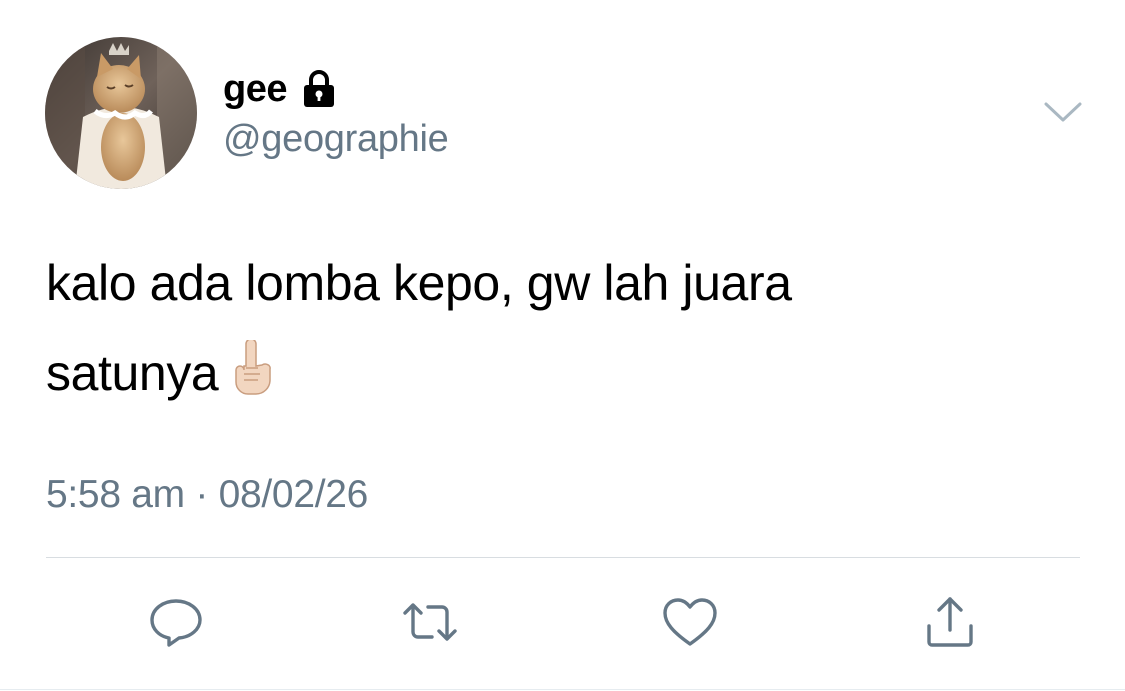 The width and height of the screenshot is (1125, 691). Describe the element at coordinates (115, 494) in the screenshot. I see `tweet-time: 5:58 am` at that location.